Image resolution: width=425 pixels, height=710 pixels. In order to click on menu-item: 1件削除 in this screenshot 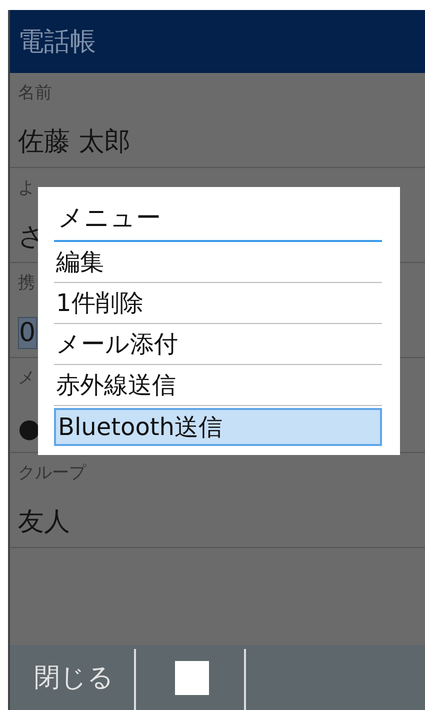, I will do `click(218, 303)`.